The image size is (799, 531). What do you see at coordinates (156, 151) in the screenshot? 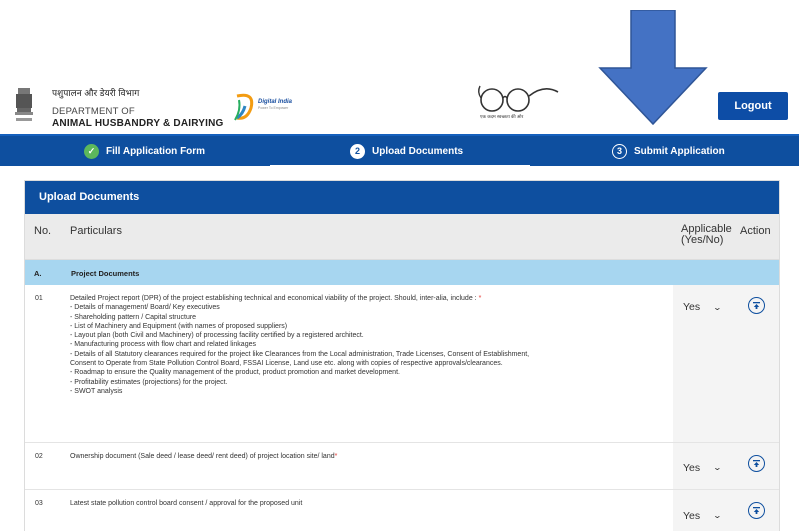
I see `step-label: Fill Application Form` at bounding box center [156, 151].